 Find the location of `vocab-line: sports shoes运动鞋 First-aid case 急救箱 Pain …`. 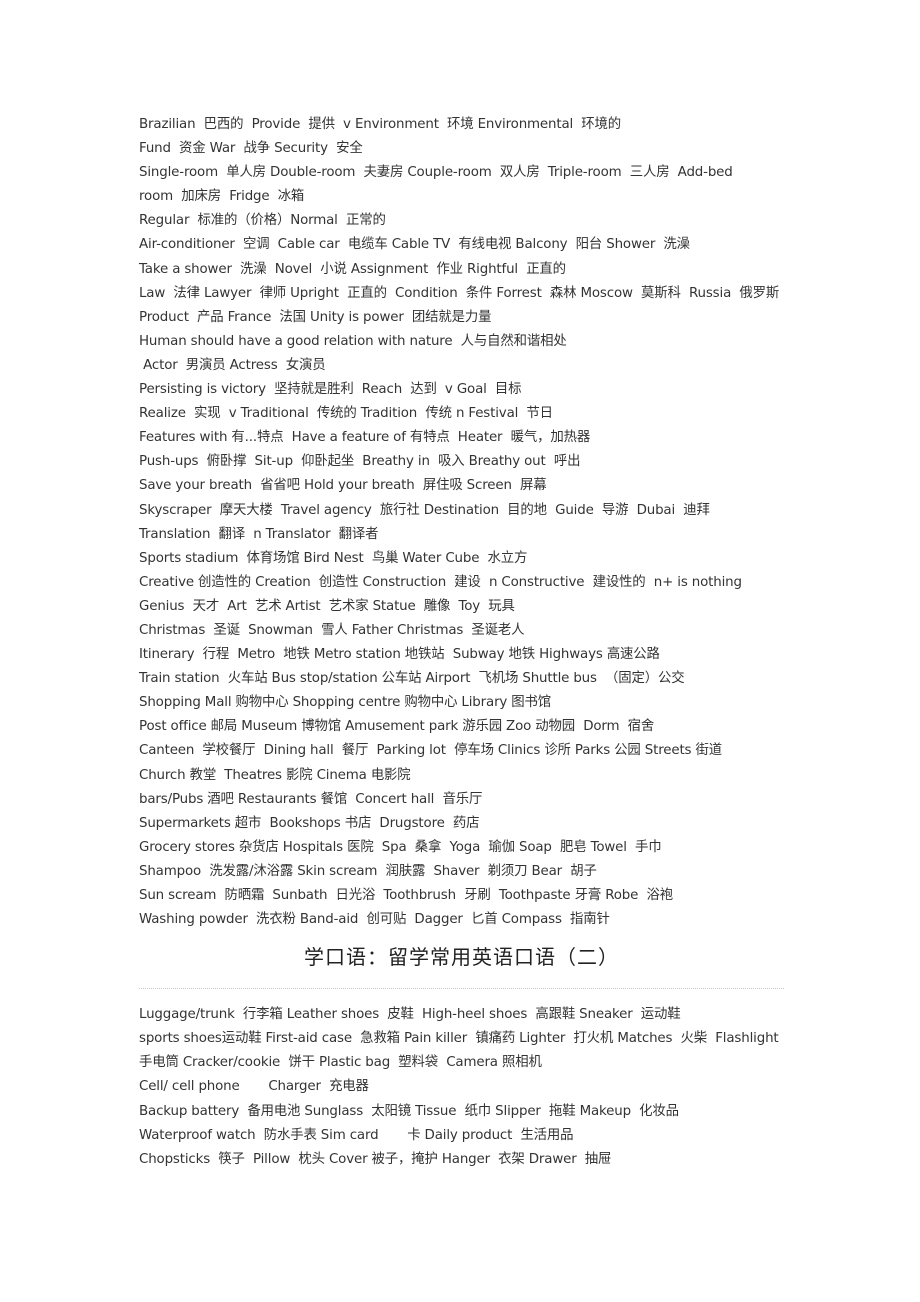

vocab-line: sports shoes运动鞋 First-aid case 急救箱 Pain … is located at coordinates (459, 1039).